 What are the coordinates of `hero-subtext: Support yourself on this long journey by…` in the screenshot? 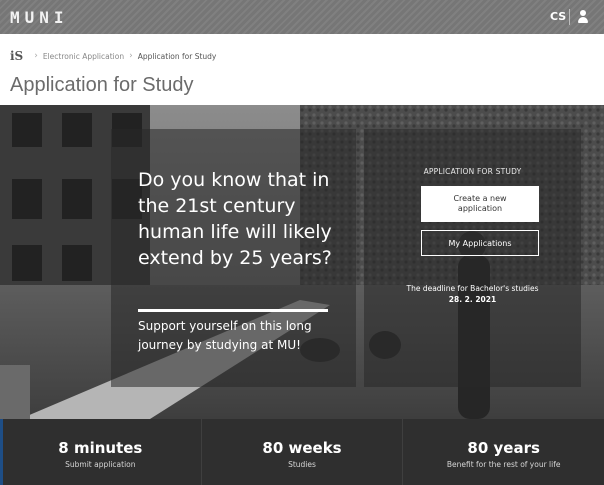 It's located at (225, 335).